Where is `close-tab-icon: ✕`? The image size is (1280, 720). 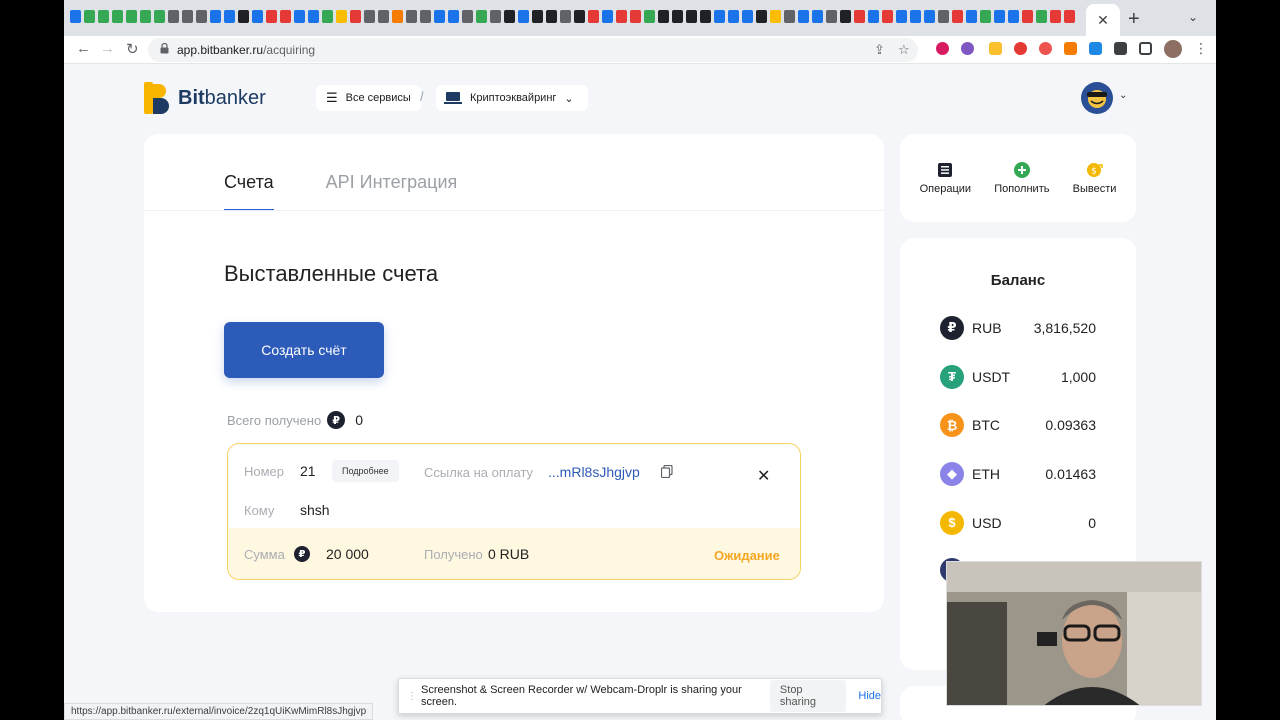
close-tab-icon: ✕ is located at coordinates (1103, 20).